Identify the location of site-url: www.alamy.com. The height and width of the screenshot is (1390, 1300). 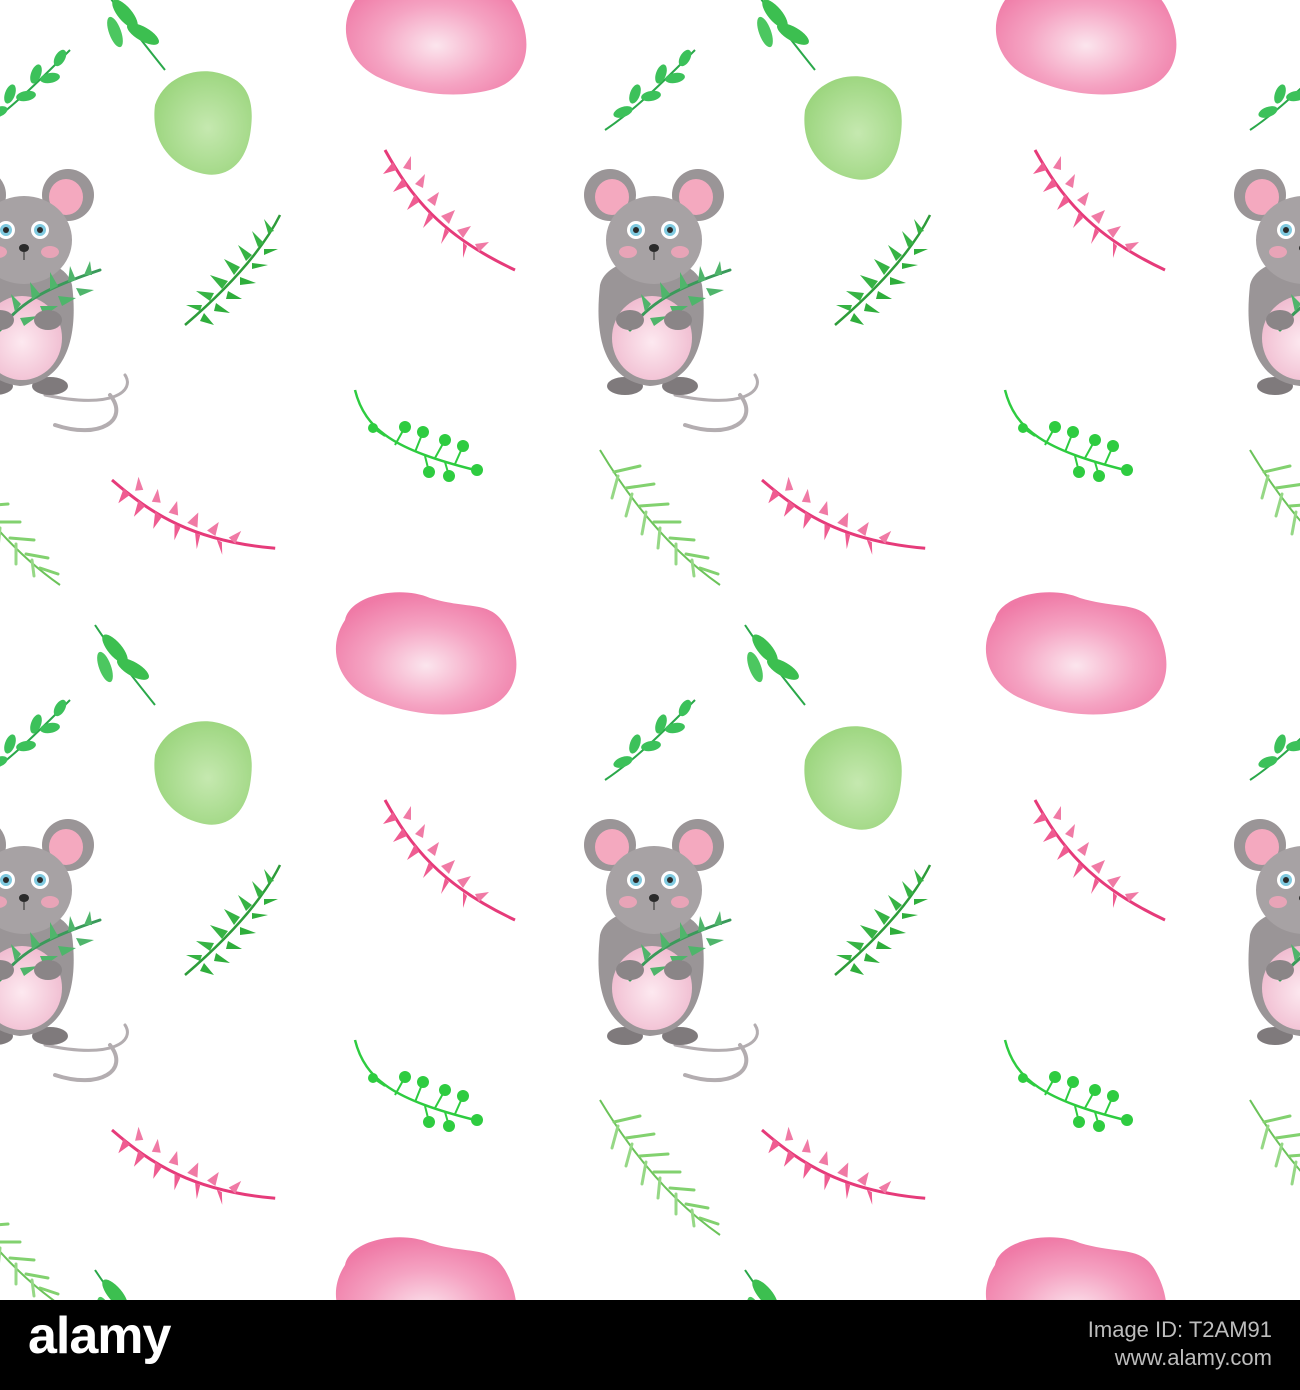
(1193, 1357).